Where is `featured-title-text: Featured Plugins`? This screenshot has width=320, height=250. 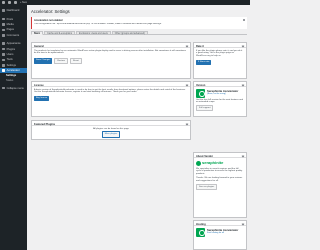 featured-title-text: Featured Plugins is located at coordinates (45, 124).